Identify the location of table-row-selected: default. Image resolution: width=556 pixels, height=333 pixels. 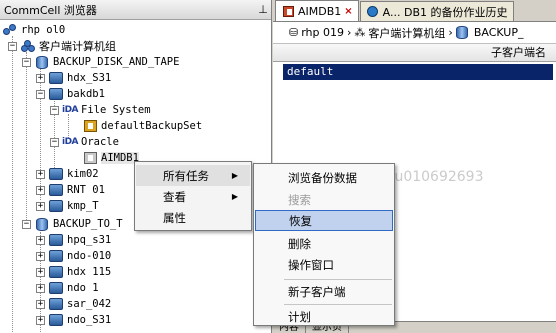
(418, 72).